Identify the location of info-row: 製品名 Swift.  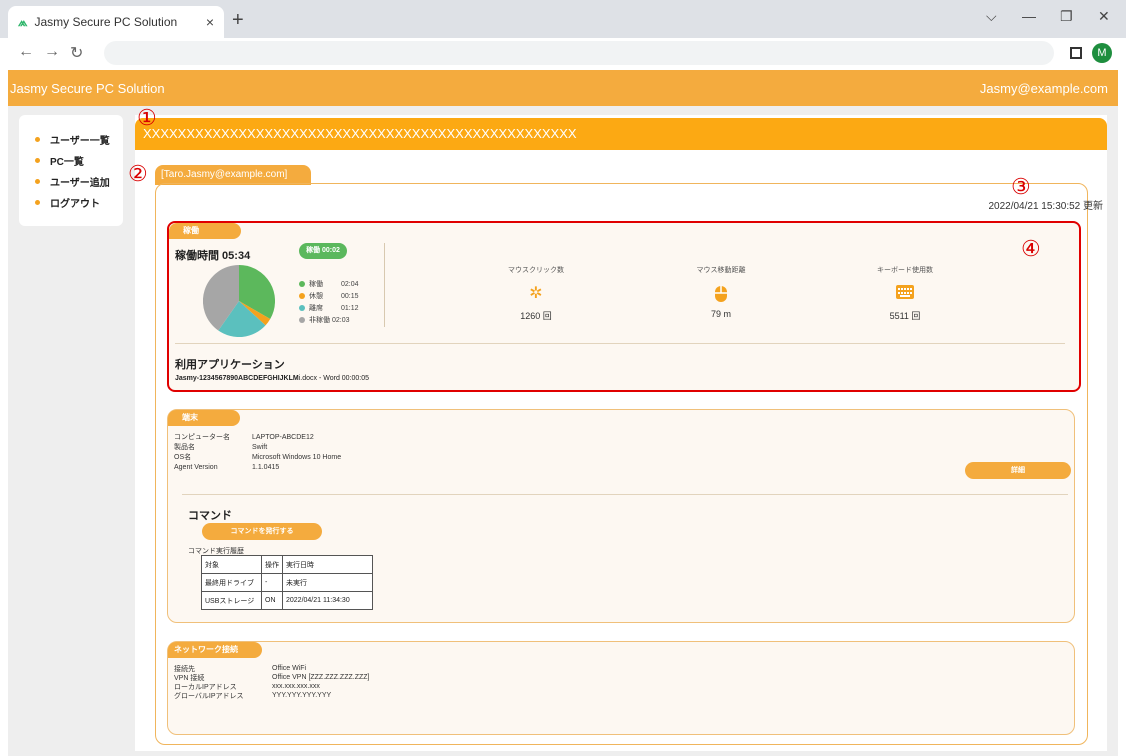
(257, 447).